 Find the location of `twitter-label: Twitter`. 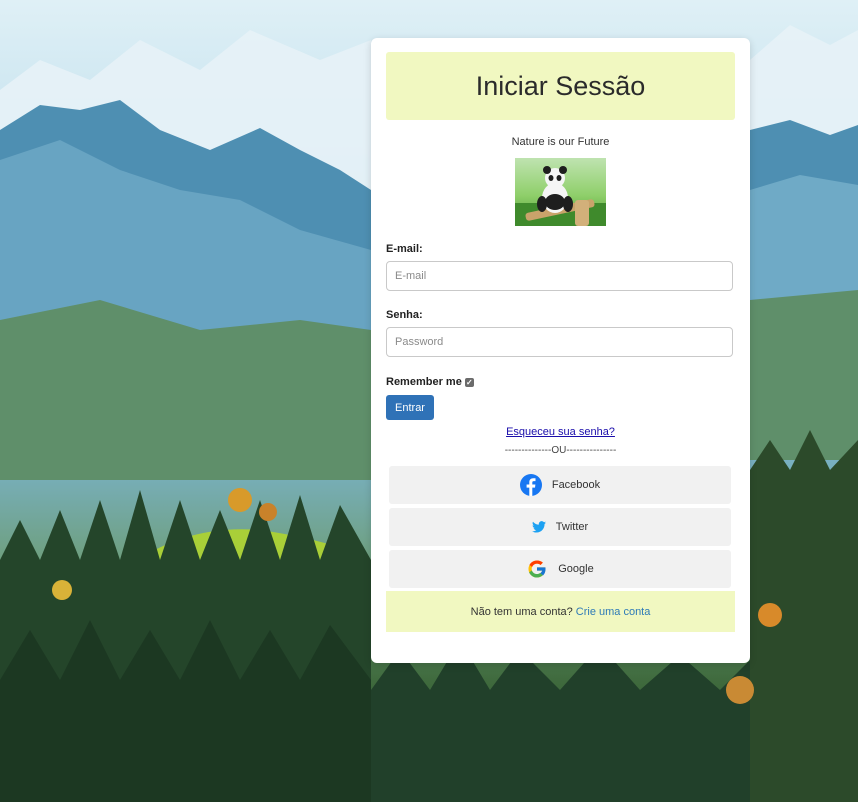

twitter-label: Twitter is located at coordinates (572, 527).